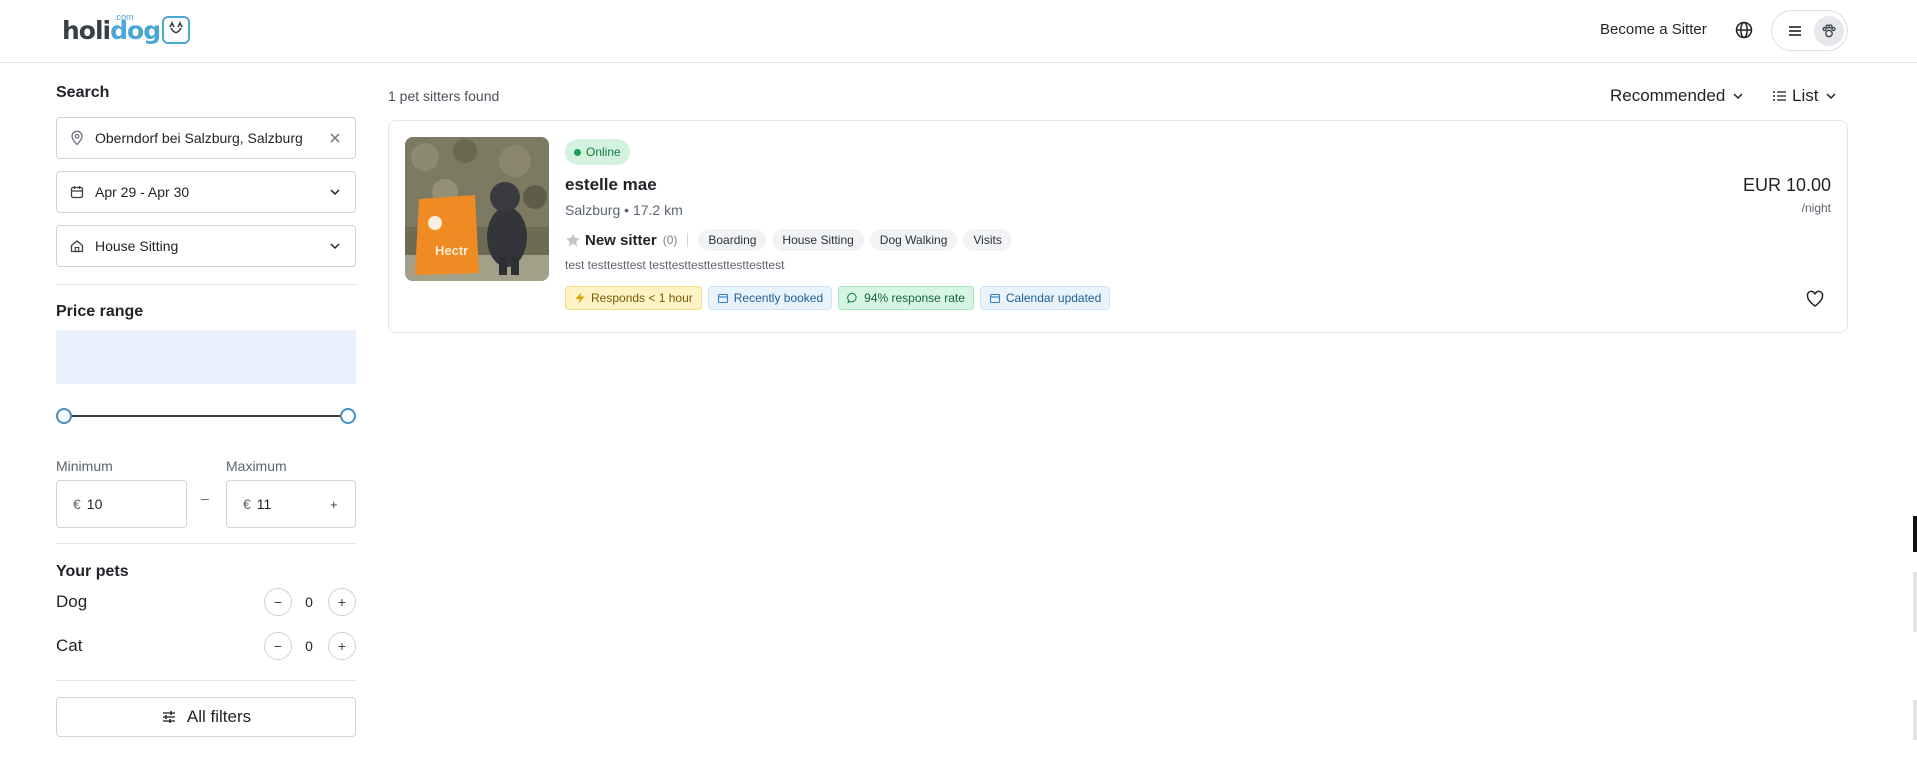  Describe the element at coordinates (86, 30) in the screenshot. I see `logo-text-holi: holi` at that location.